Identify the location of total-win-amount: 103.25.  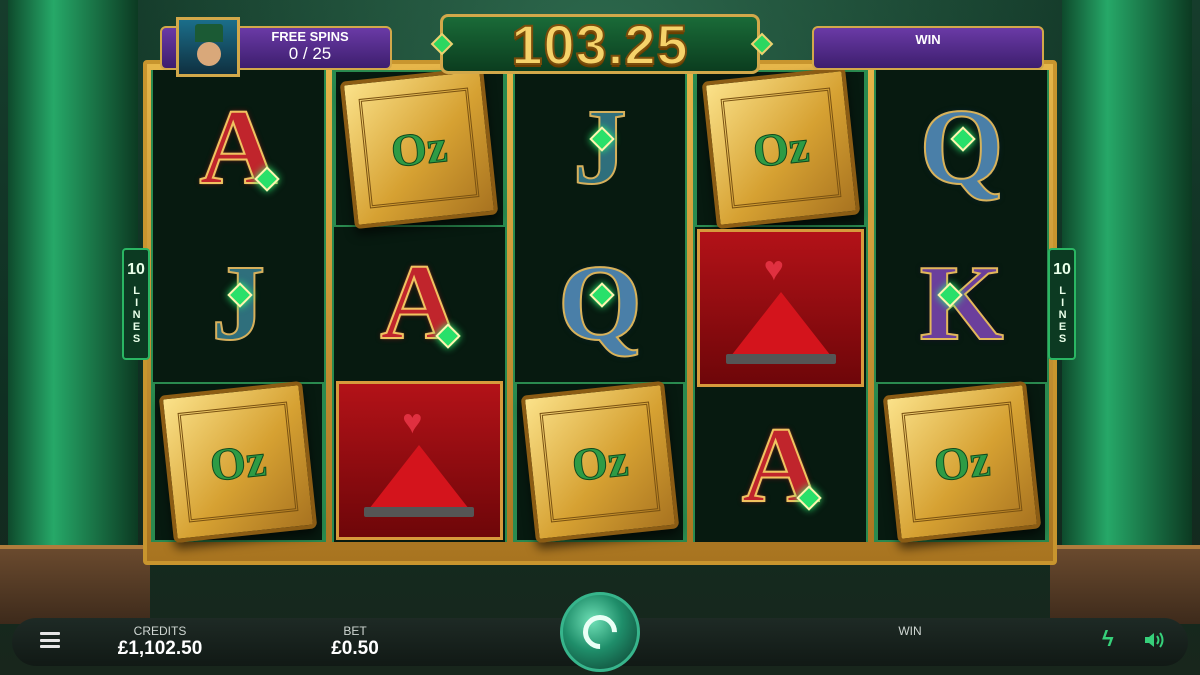
(599, 44).